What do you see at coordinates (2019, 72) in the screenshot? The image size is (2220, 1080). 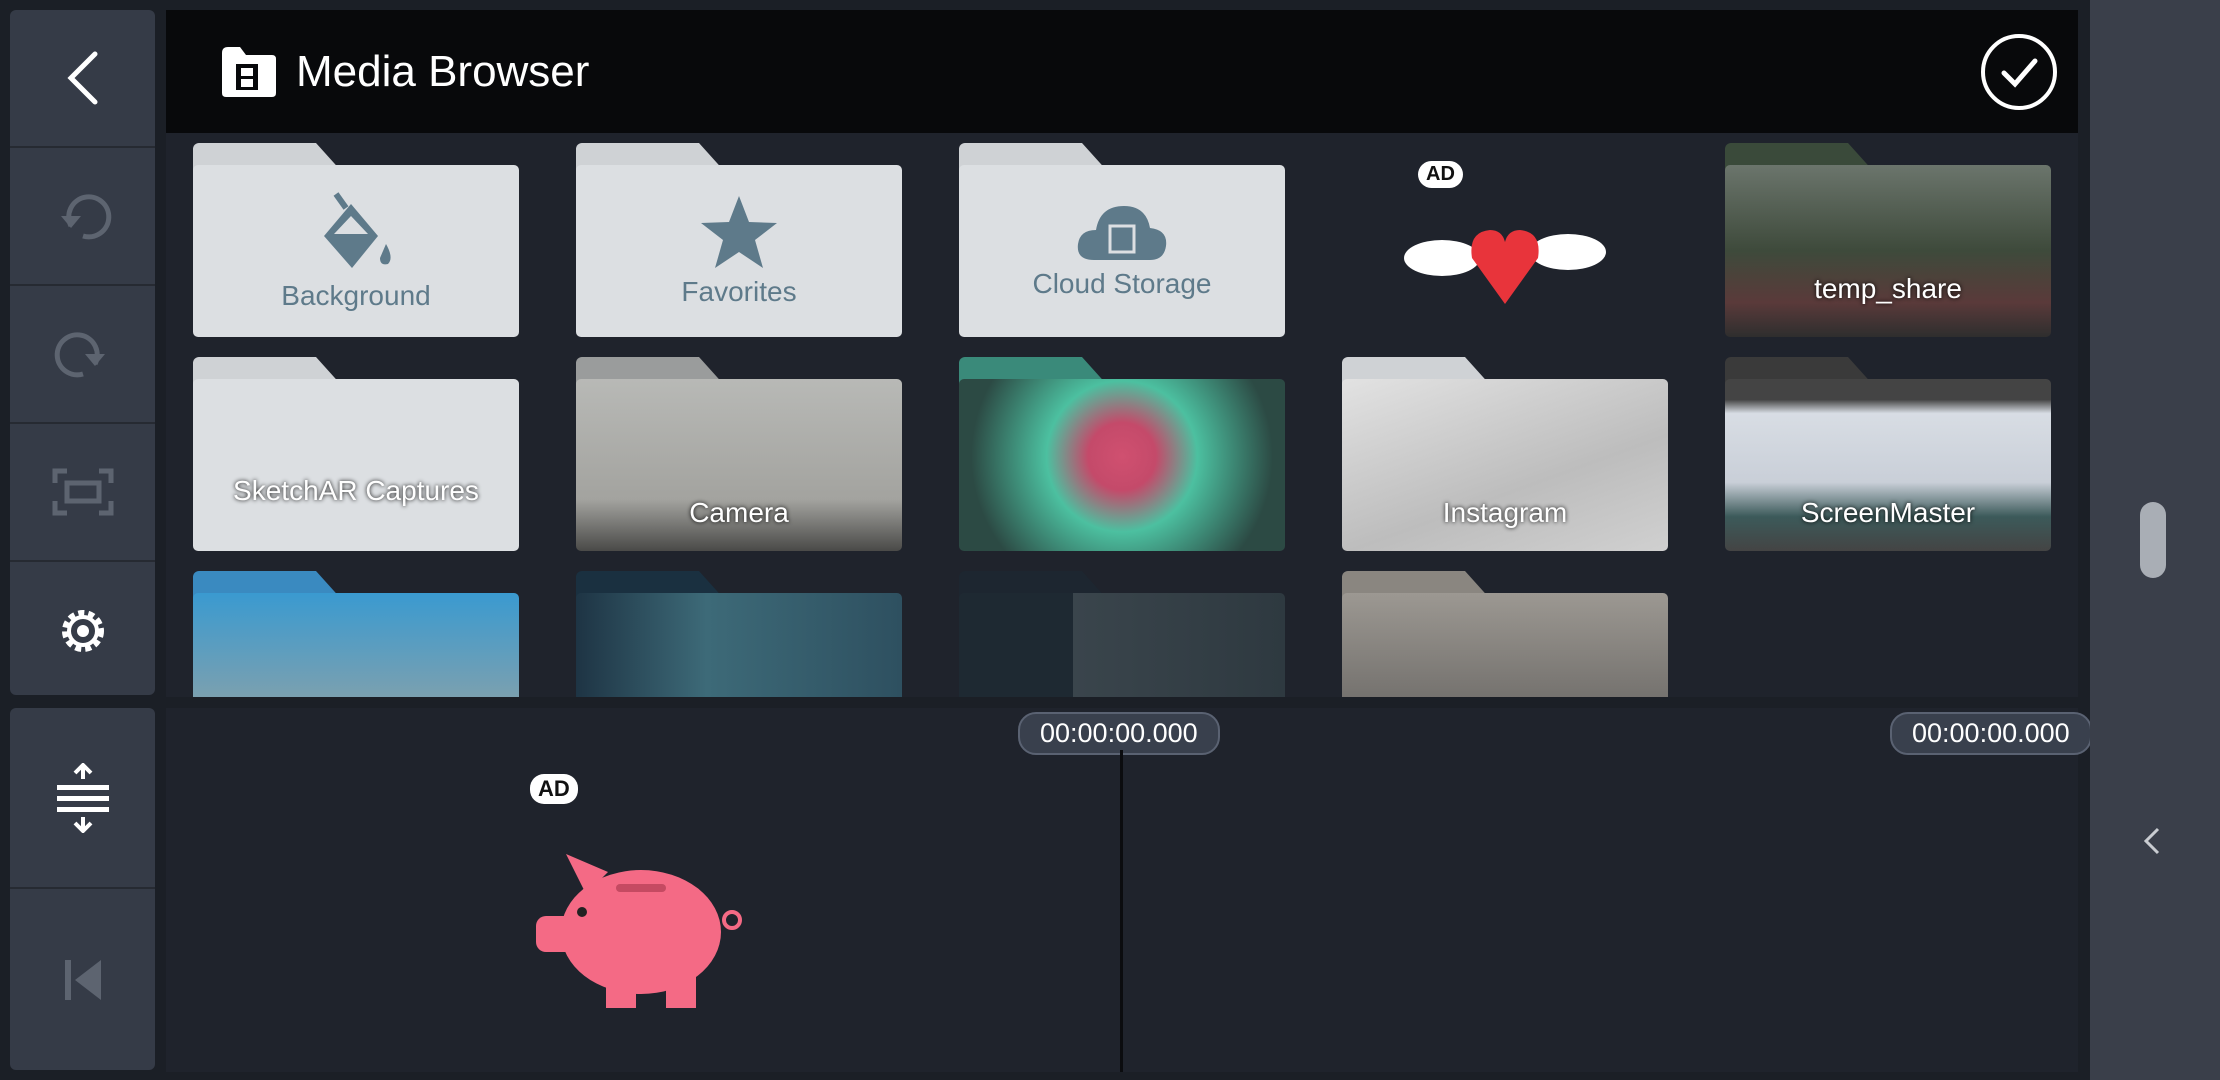 I see `confirm-button` at bounding box center [2019, 72].